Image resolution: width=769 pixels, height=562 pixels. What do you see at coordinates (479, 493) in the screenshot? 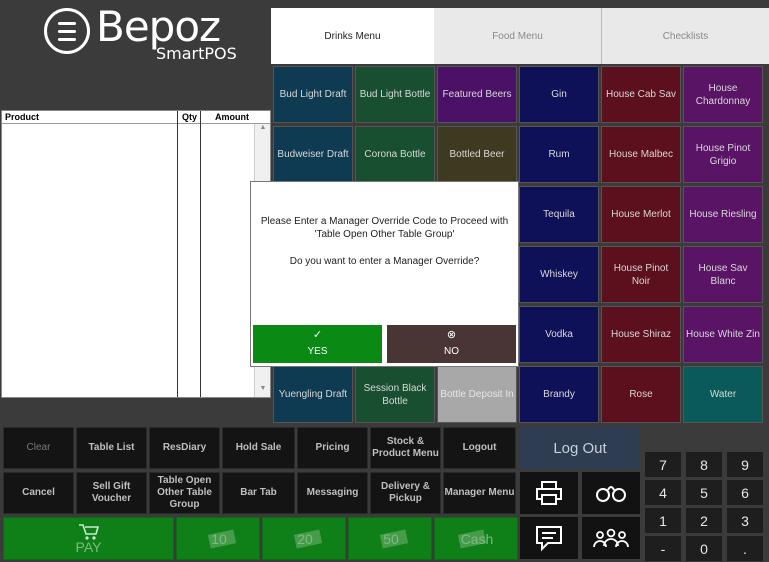
I see `manager-menu-button: Manager Menu` at bounding box center [479, 493].